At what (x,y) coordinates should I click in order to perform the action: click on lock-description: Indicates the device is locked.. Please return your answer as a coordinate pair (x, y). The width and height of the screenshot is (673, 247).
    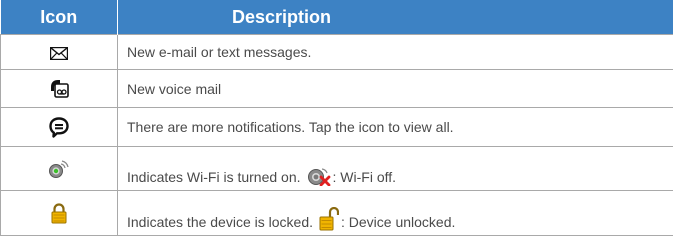
    Looking at the image, I should click on (220, 222).